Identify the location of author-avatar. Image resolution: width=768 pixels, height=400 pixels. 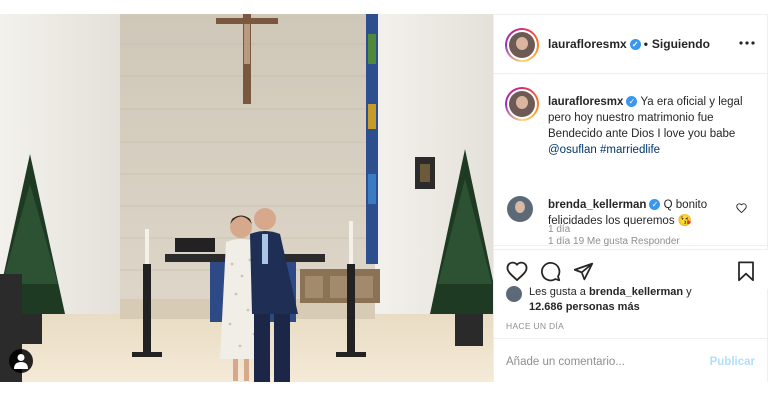
(522, 45).